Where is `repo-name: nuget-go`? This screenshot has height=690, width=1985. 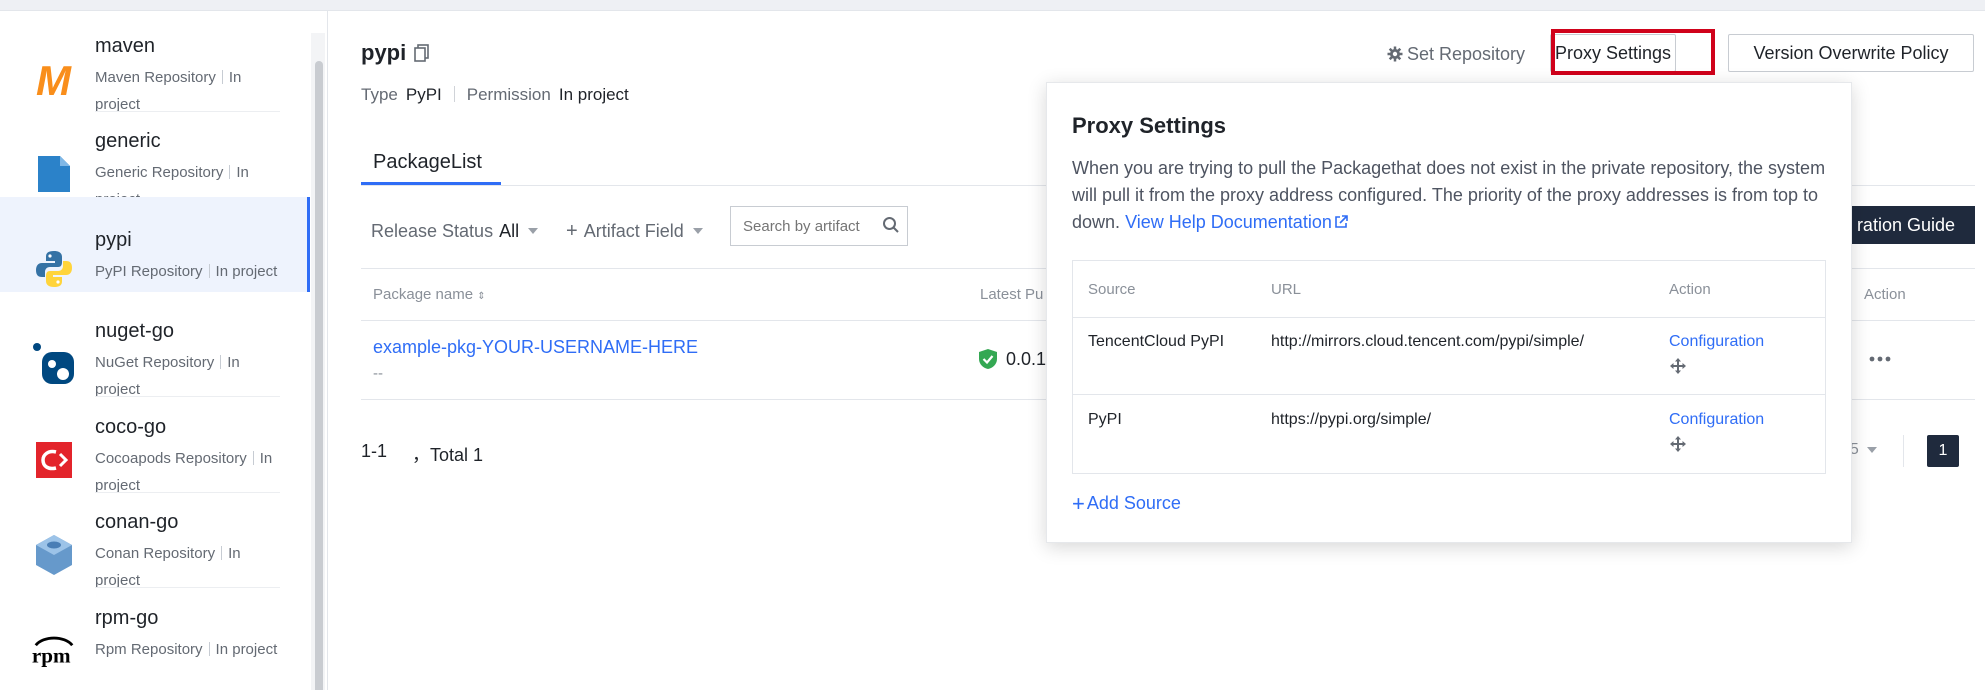
repo-name: nuget-go is located at coordinates (134, 331).